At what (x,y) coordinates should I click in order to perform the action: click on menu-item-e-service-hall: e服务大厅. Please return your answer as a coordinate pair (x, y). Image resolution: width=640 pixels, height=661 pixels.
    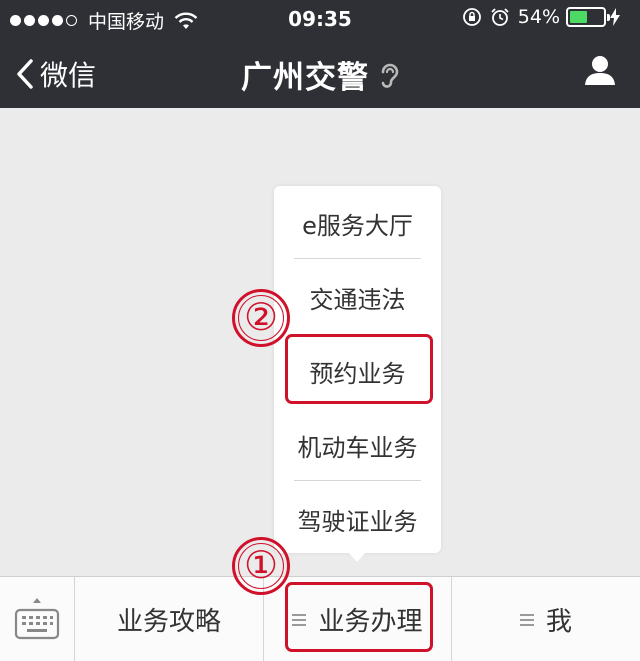
    Looking at the image, I should click on (357, 223).